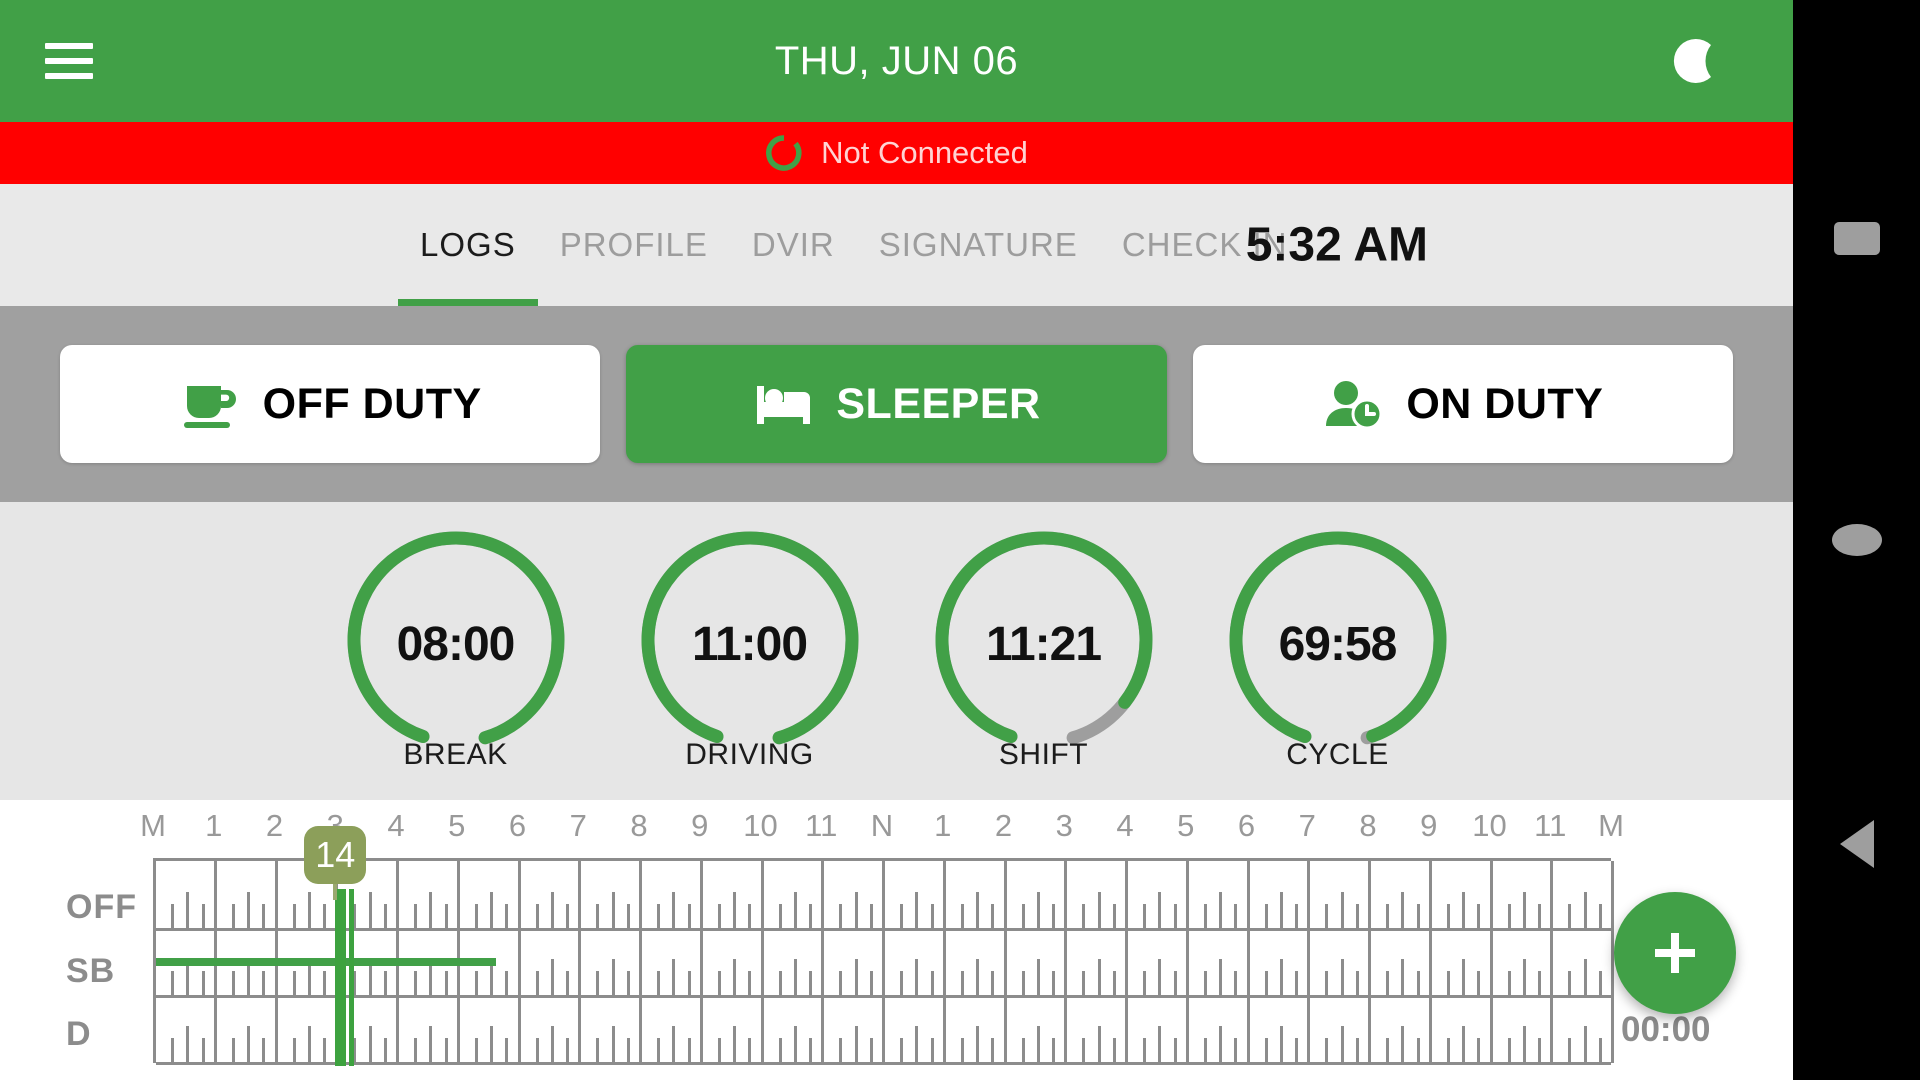 The image size is (1920, 1080). I want to click on bed-icon, so click(783, 404).